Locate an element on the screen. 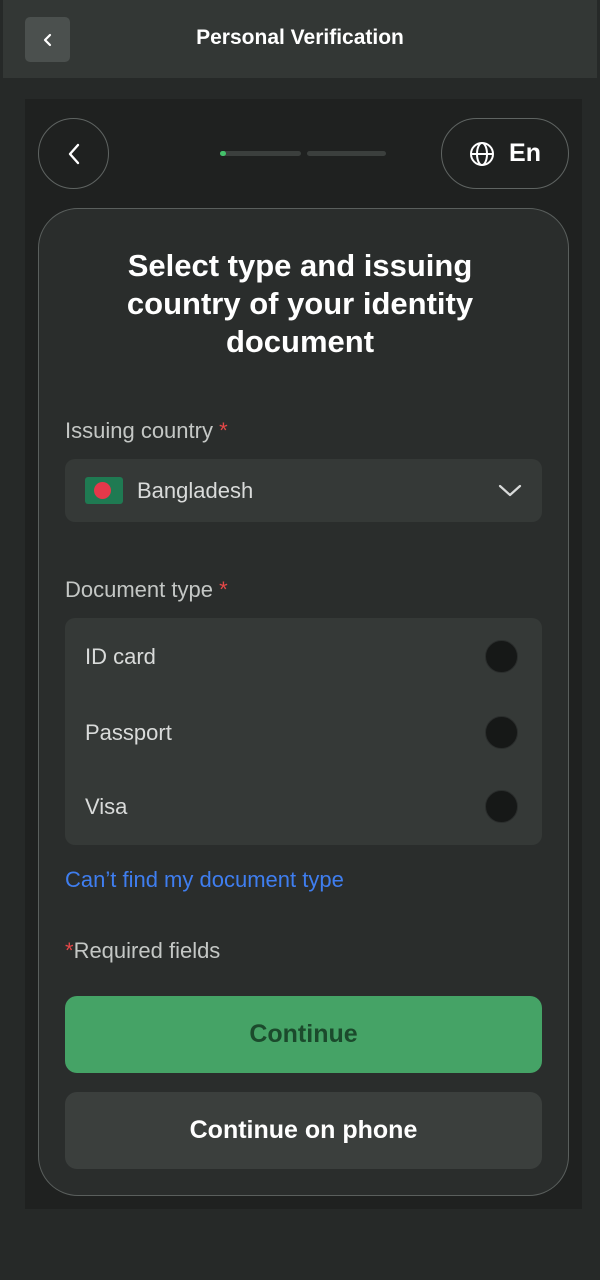  radio-visa is located at coordinates (501, 806).